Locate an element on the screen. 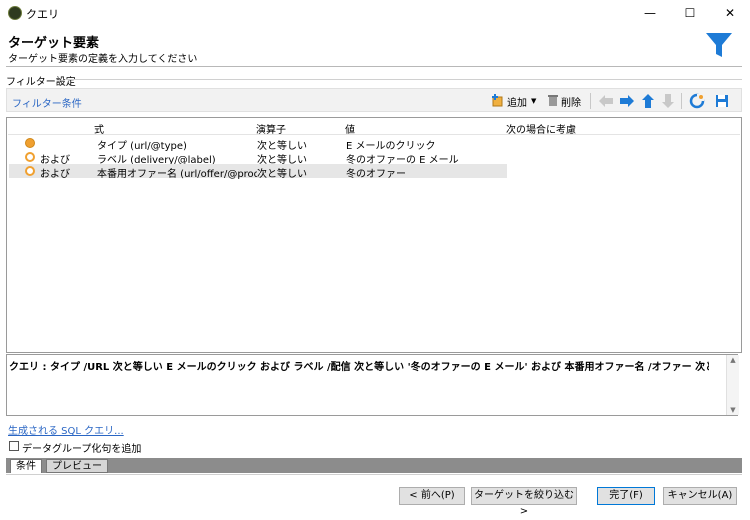  trash-icon is located at coordinates (553, 101).